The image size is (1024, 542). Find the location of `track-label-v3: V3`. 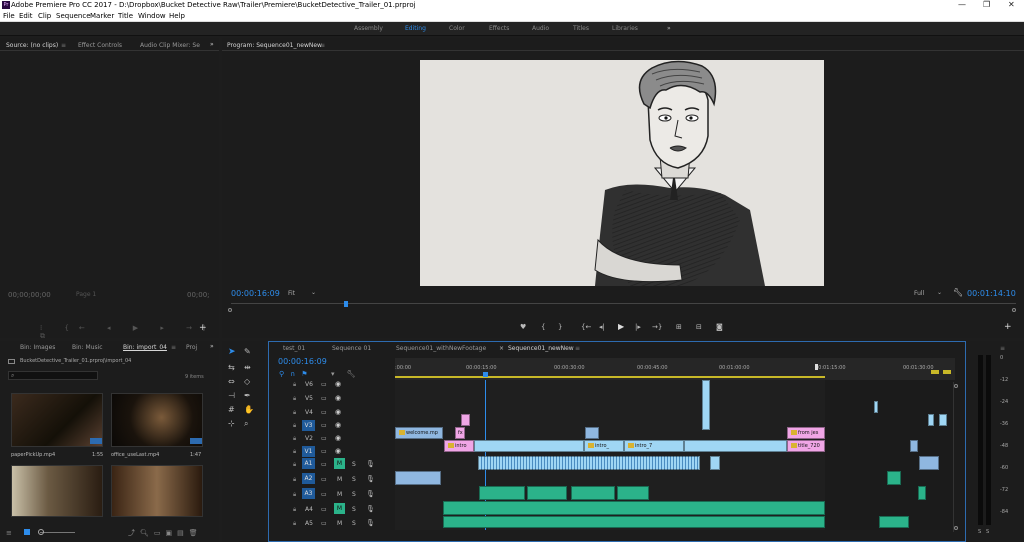

track-label-v3: V3 is located at coordinates (308, 425).